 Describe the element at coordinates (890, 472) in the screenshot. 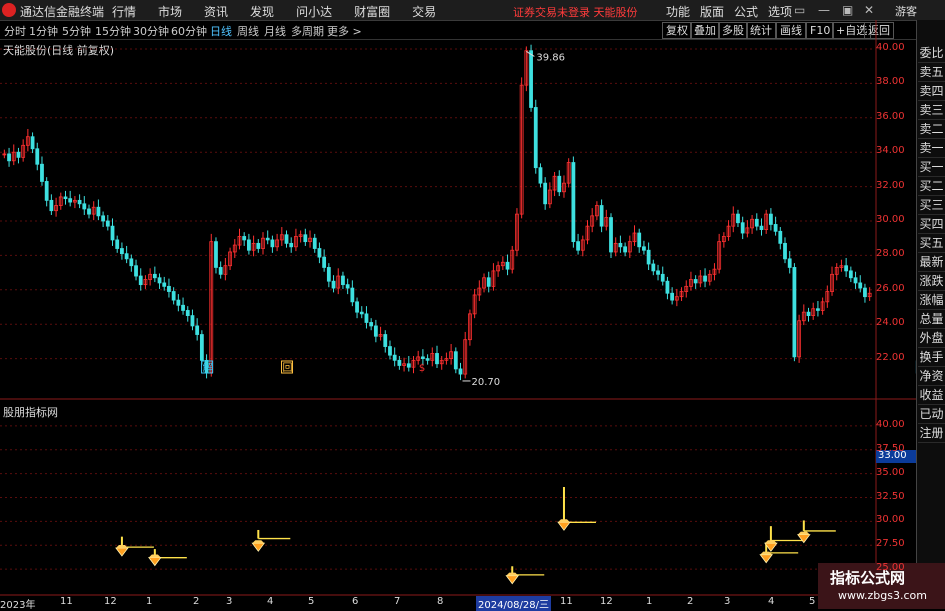

I see `indicator-tick-label: 35.00` at that location.